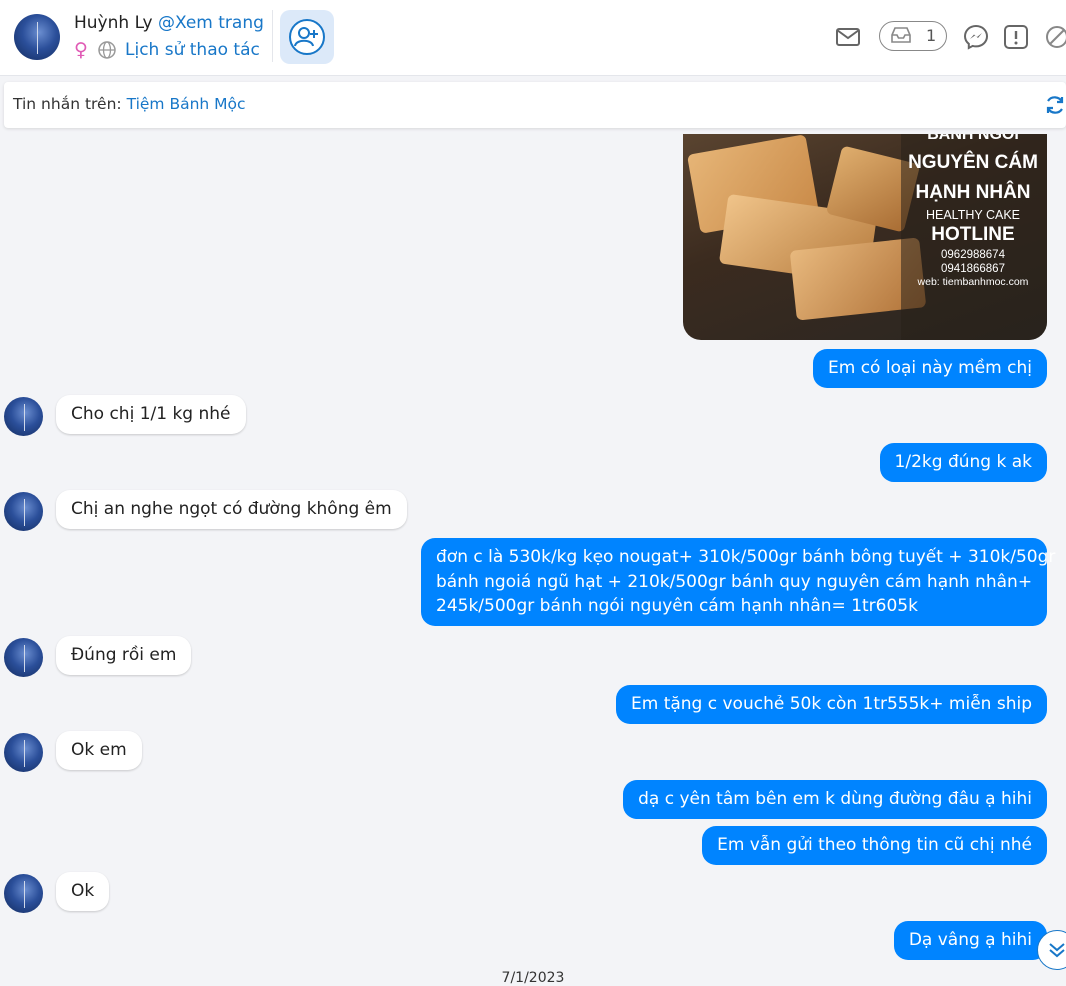  What do you see at coordinates (973, 255) in the screenshot?
I see `caption-phone1: 0962988674` at bounding box center [973, 255].